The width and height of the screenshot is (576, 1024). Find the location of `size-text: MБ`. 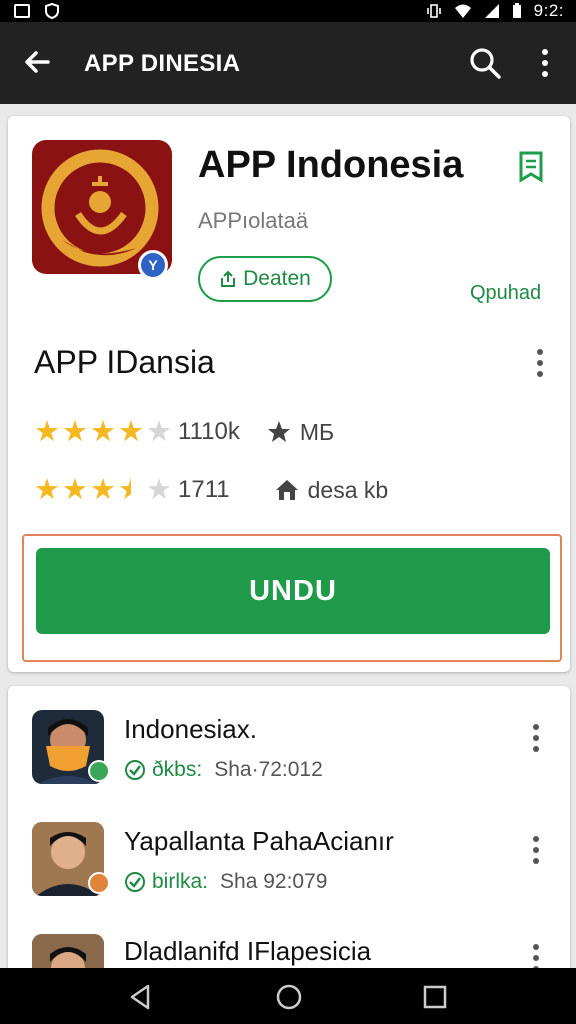

size-text: MБ is located at coordinates (317, 431).